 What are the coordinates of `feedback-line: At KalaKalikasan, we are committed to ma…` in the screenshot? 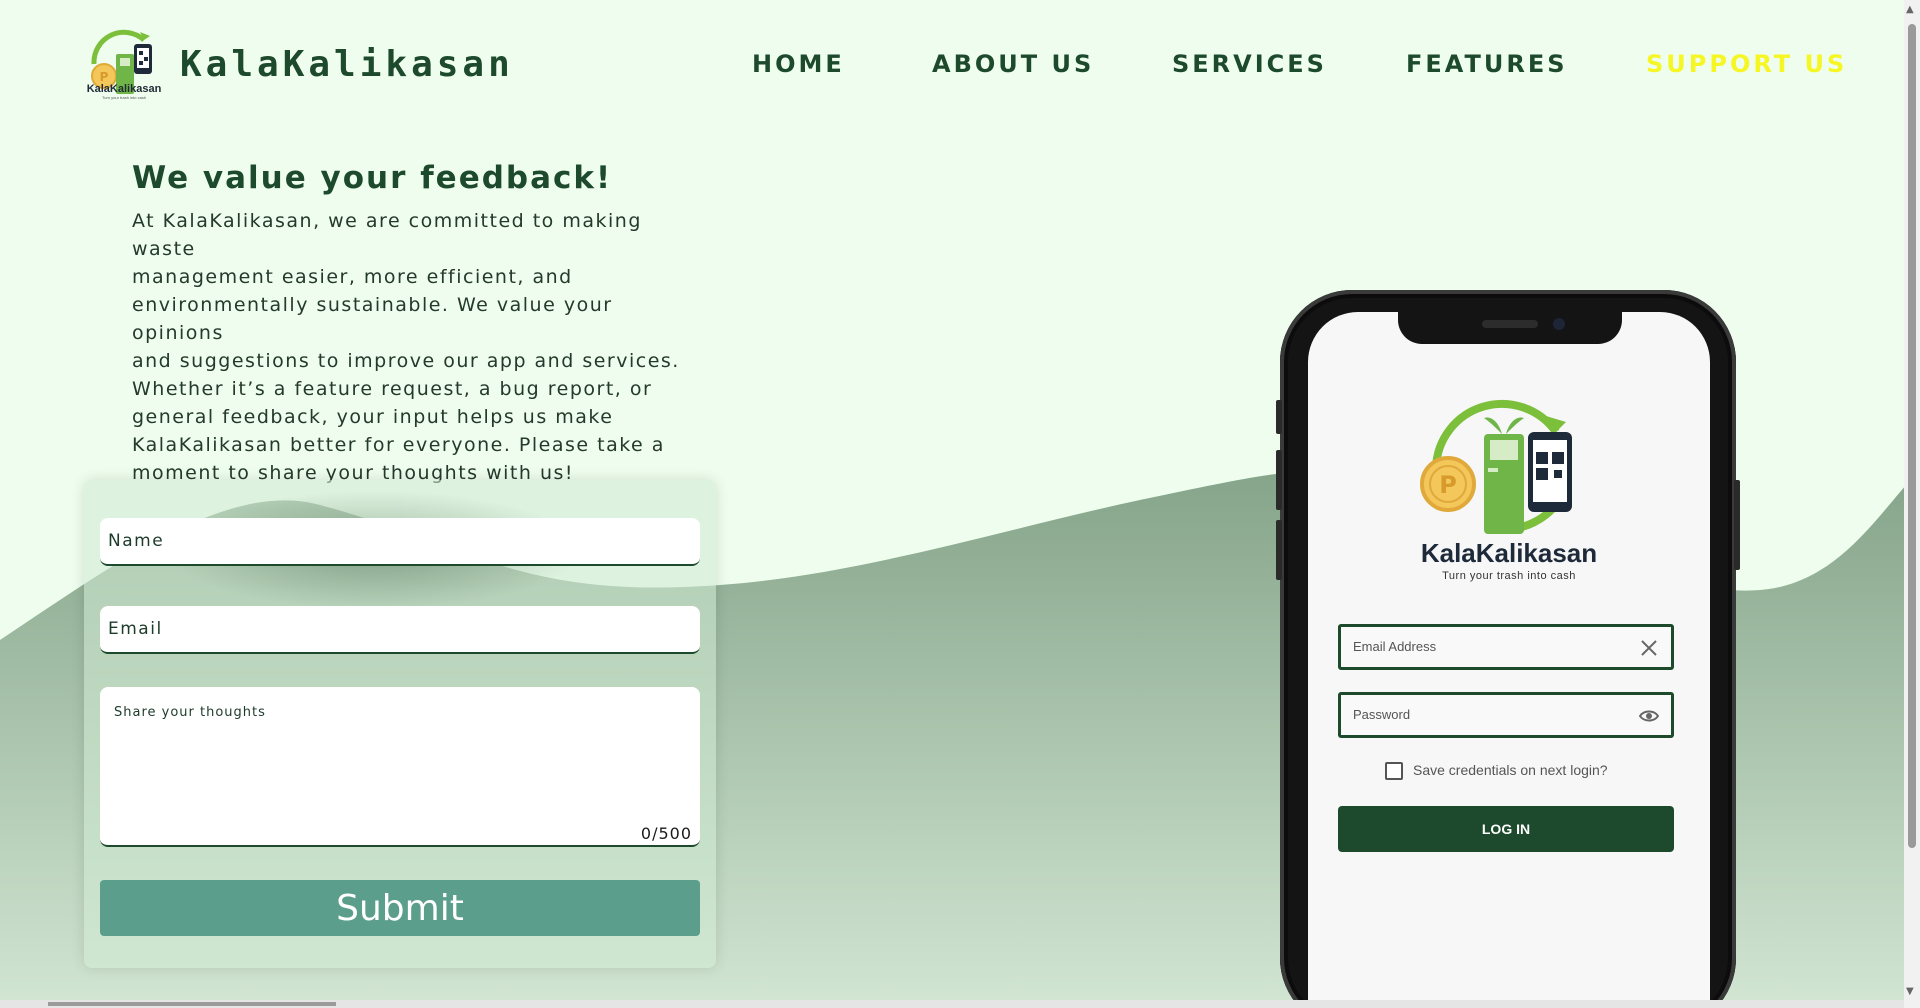 It's located at (387, 235).